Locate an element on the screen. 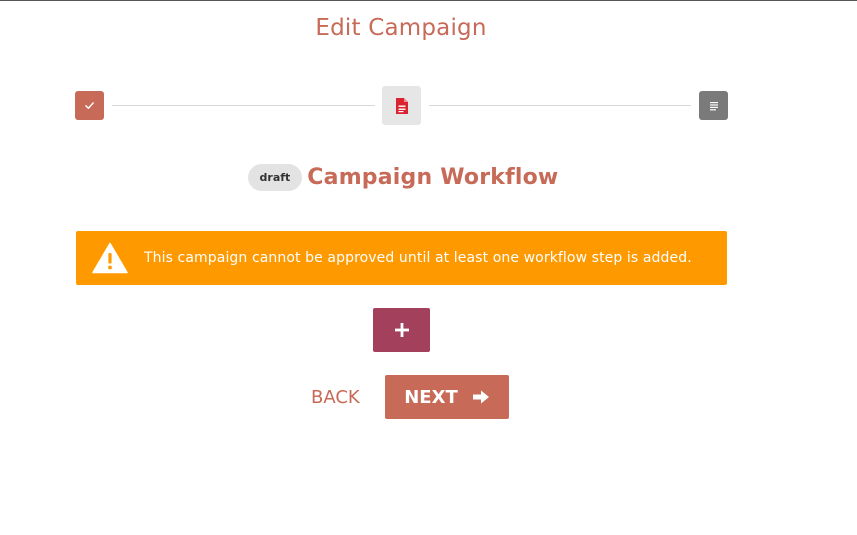 The image size is (857, 535). check-icon is located at coordinates (89, 105).